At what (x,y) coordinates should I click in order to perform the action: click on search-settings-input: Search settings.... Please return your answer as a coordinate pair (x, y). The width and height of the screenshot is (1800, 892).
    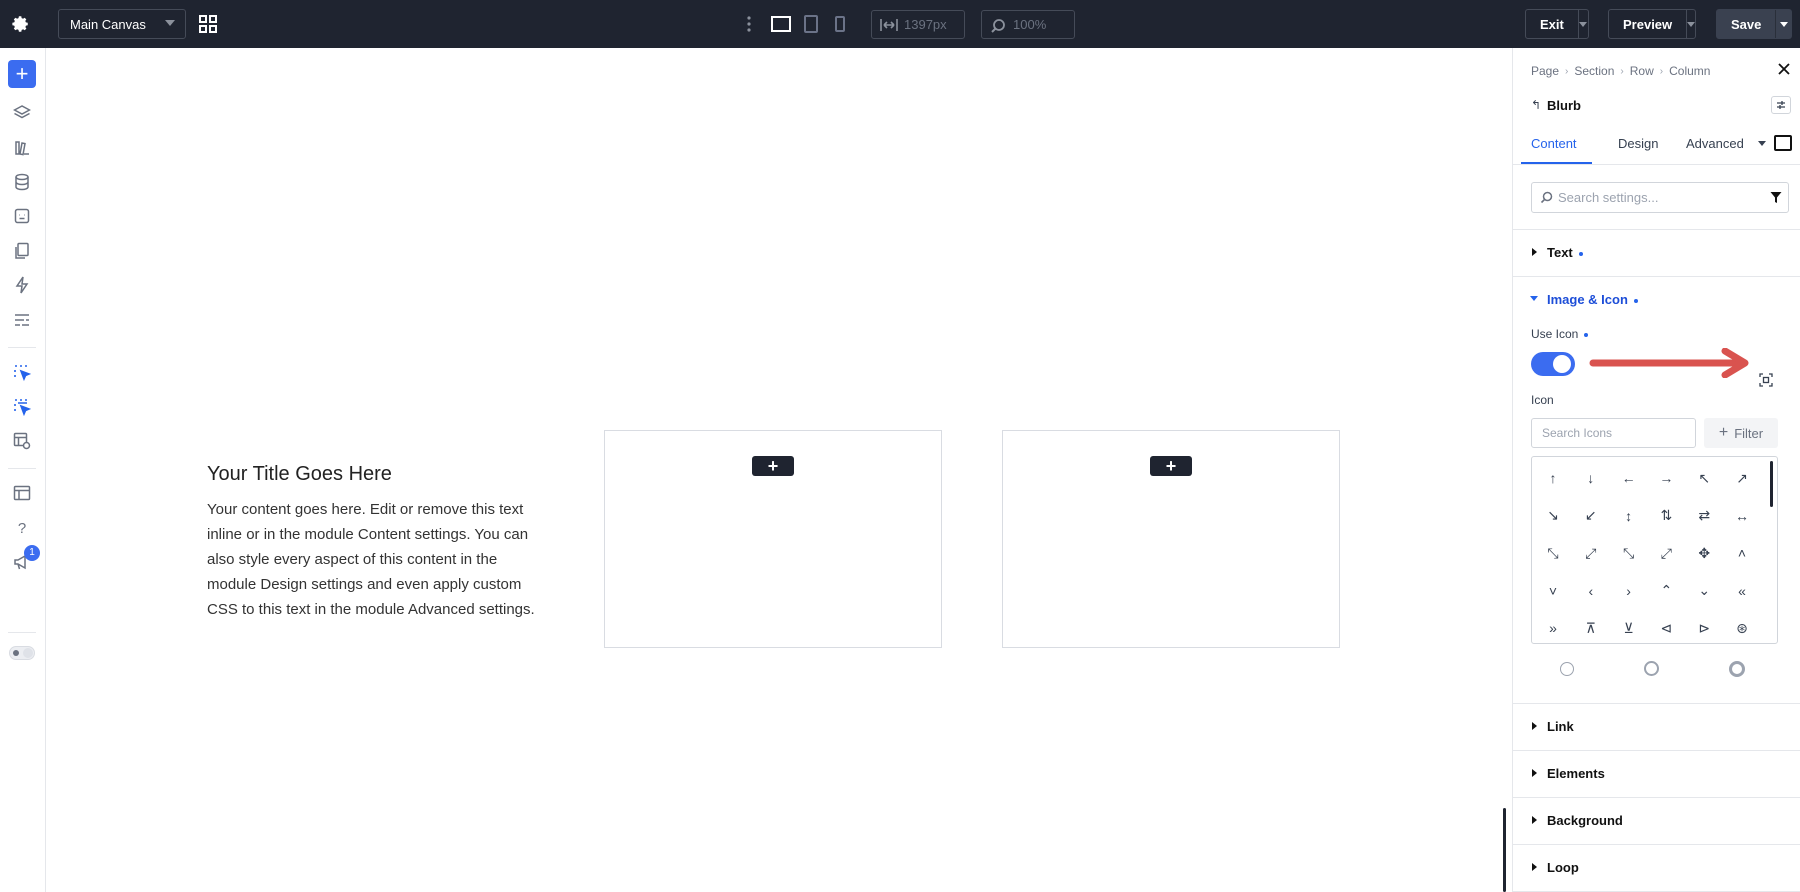
    Looking at the image, I should click on (1660, 197).